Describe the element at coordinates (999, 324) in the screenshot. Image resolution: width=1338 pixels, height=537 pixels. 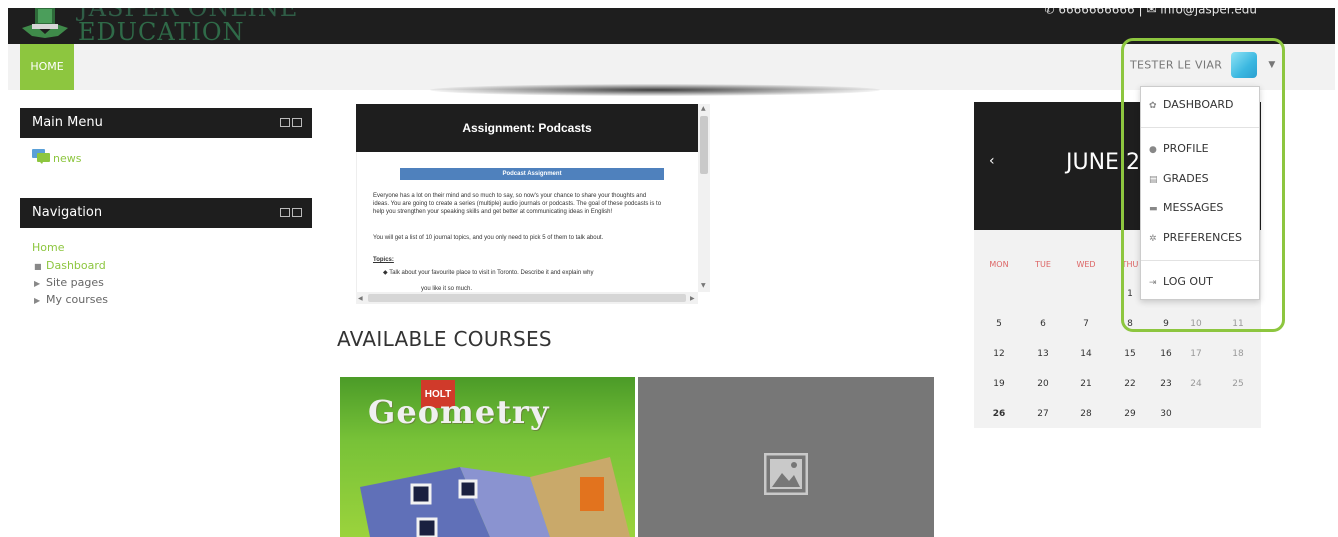
I see `calendar-day: 5` at that location.